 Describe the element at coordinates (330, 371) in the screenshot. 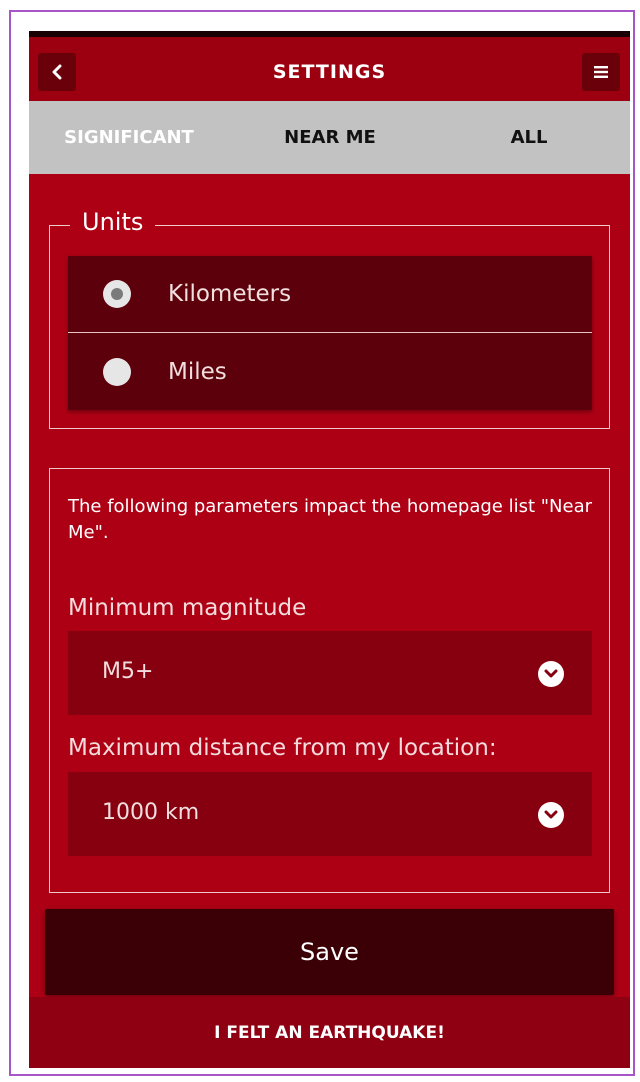

I see `radio-option-miles: Miles` at that location.